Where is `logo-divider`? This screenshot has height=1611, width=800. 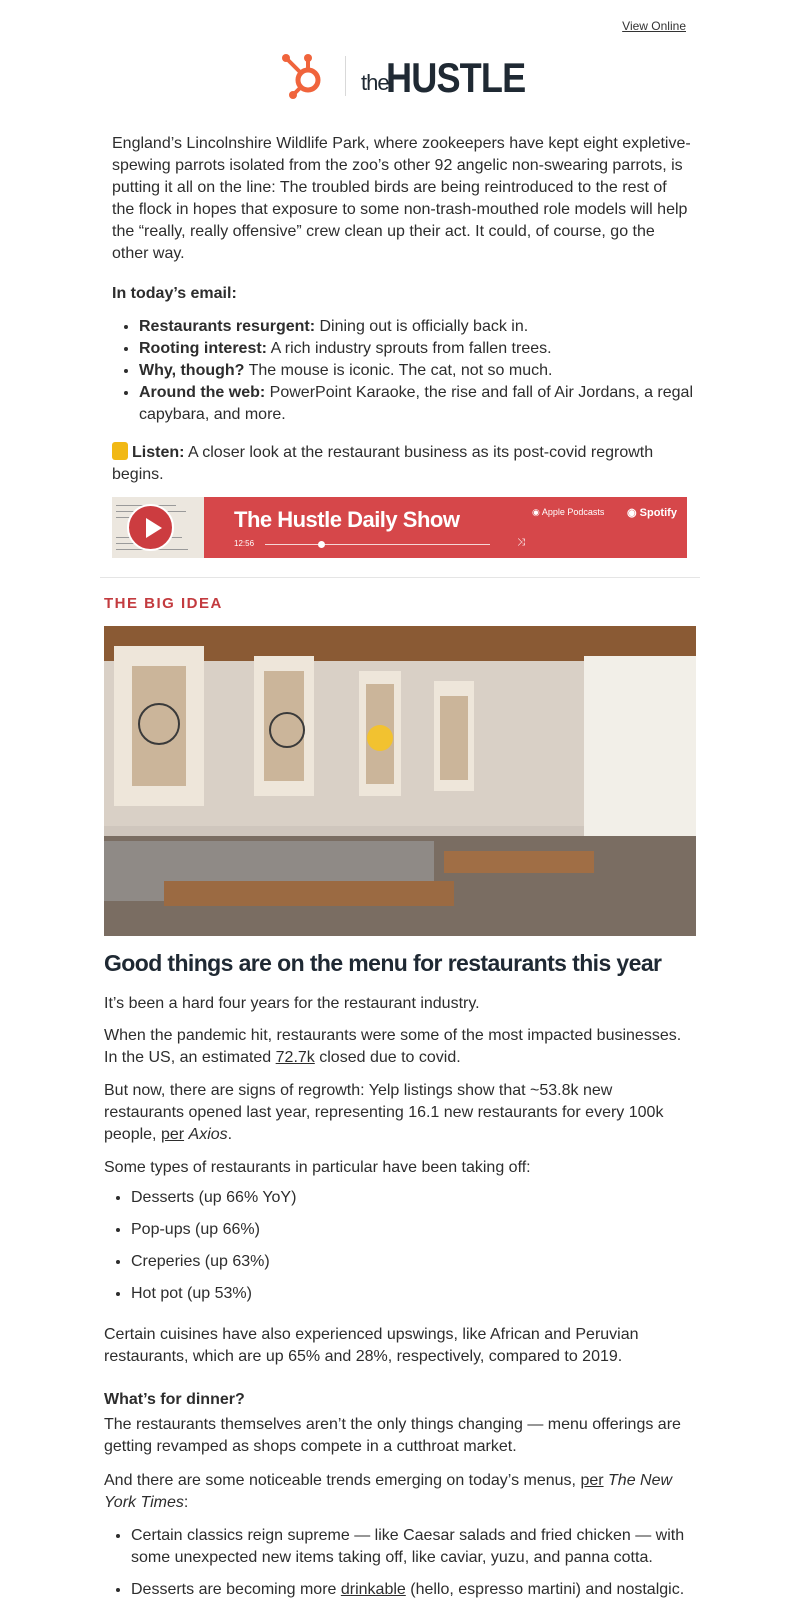 logo-divider is located at coordinates (345, 76).